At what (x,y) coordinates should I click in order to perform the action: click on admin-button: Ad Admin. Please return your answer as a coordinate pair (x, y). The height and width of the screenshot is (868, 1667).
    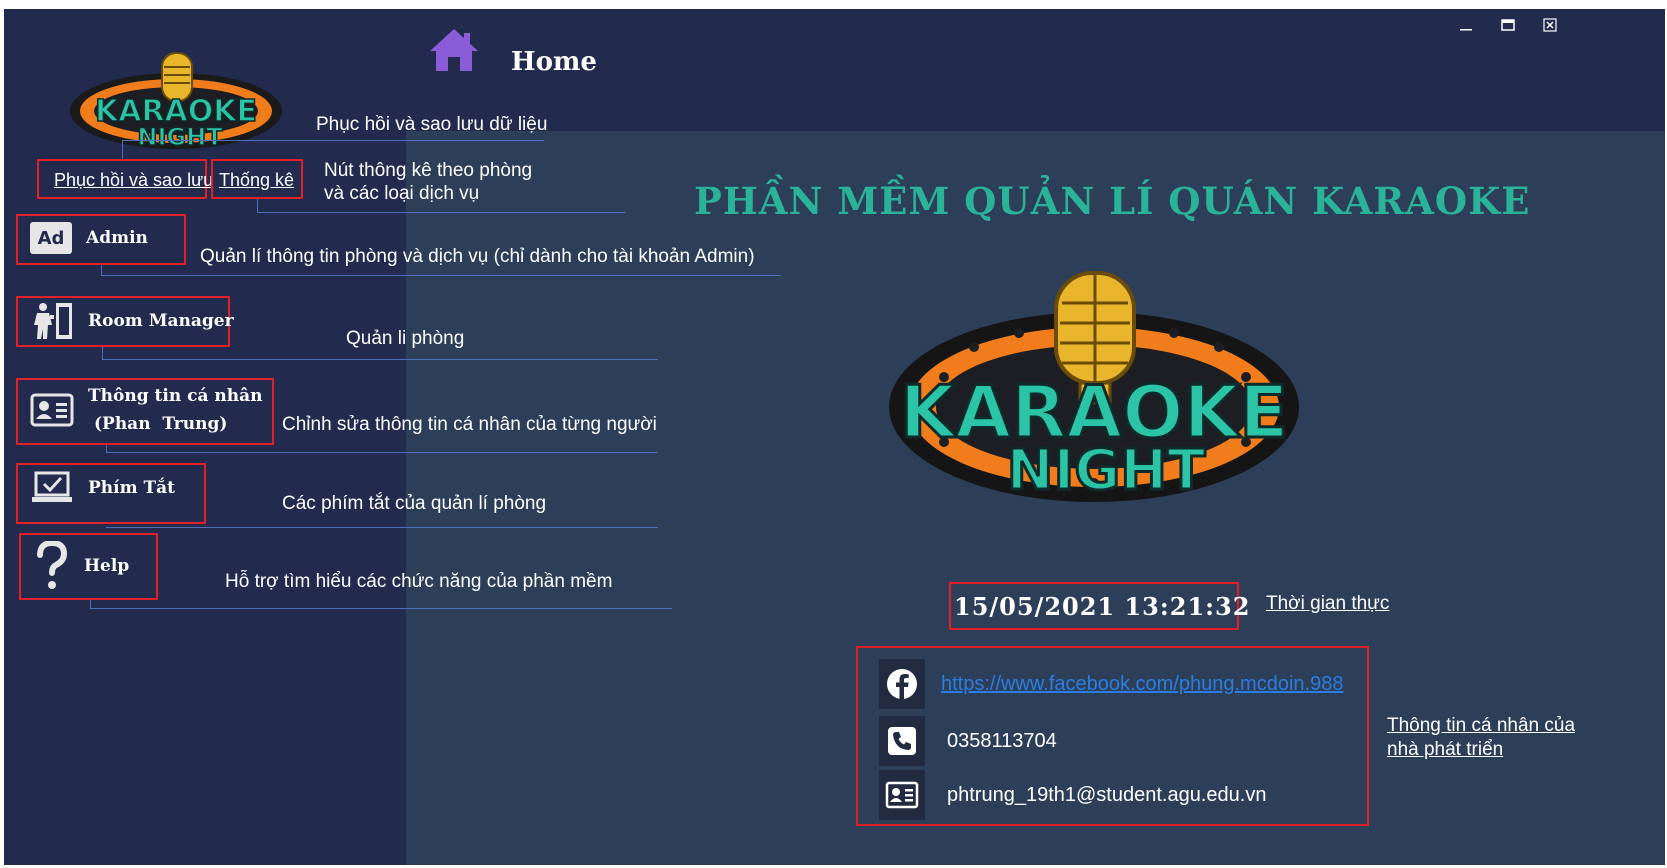
    Looking at the image, I should click on (89, 238).